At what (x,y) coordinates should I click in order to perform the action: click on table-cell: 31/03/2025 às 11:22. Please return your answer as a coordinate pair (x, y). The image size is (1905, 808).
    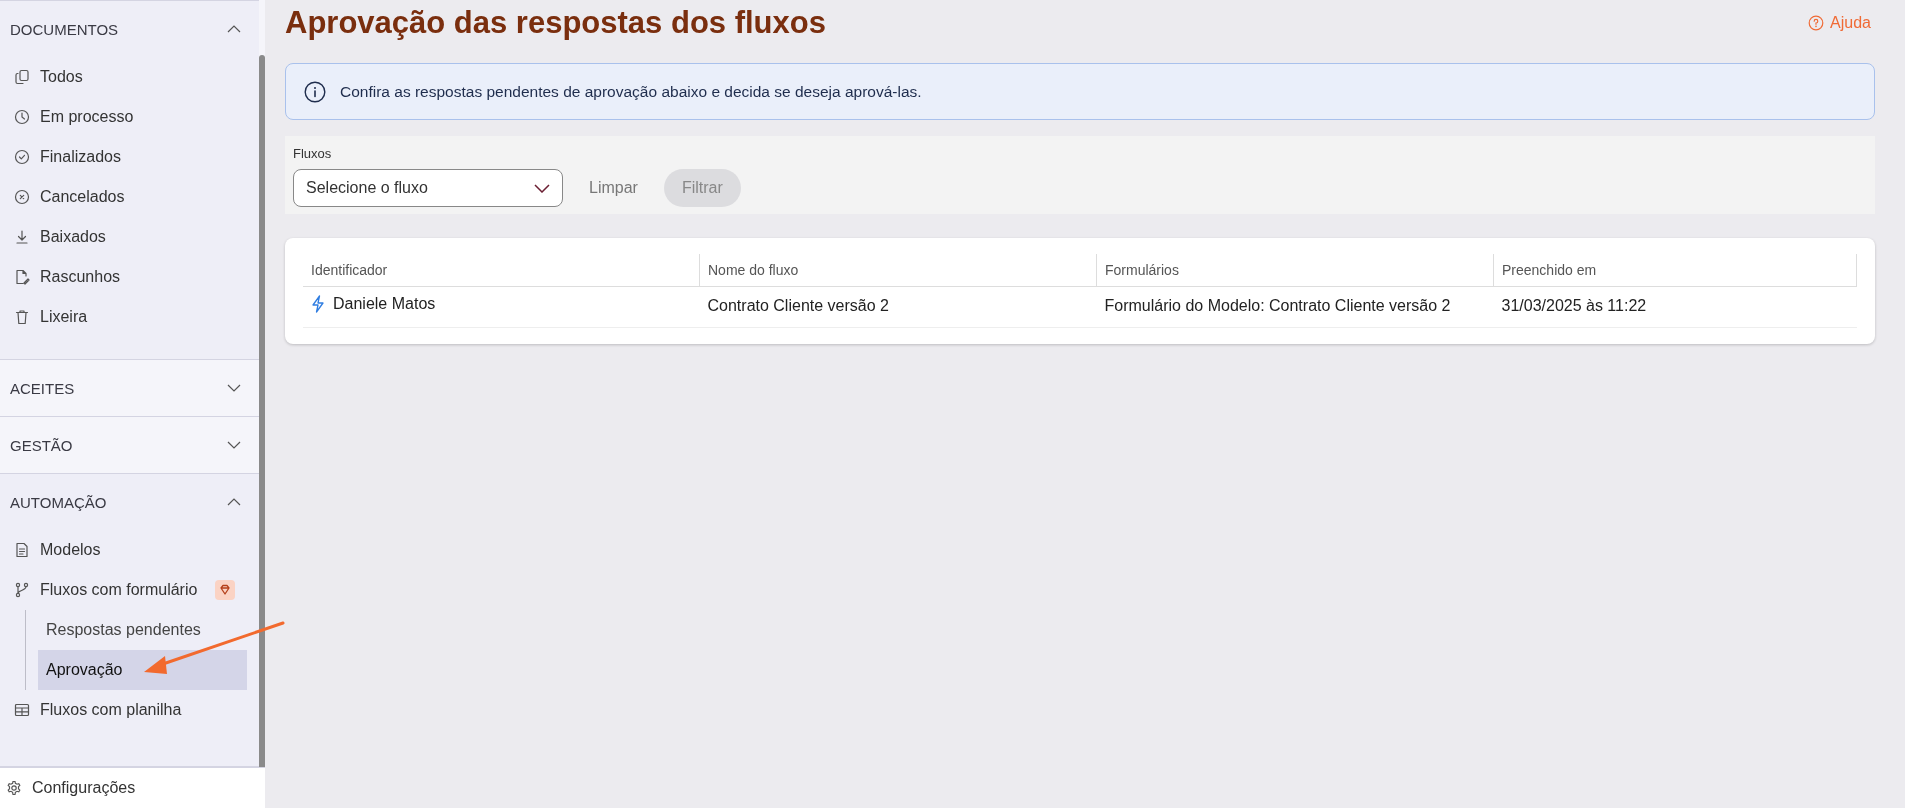
    Looking at the image, I should click on (1574, 305).